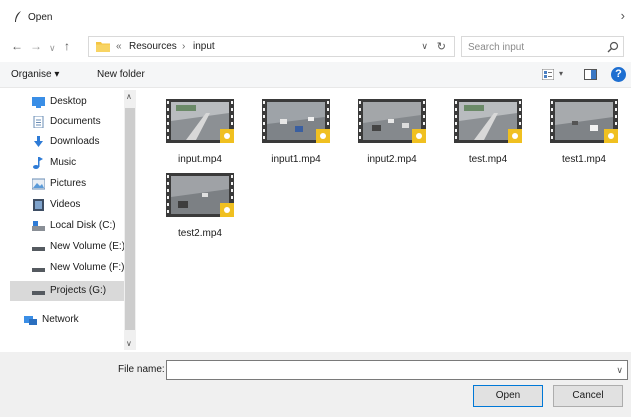  I want to click on sidebar-item-downloads: Downloads, so click(67, 142).